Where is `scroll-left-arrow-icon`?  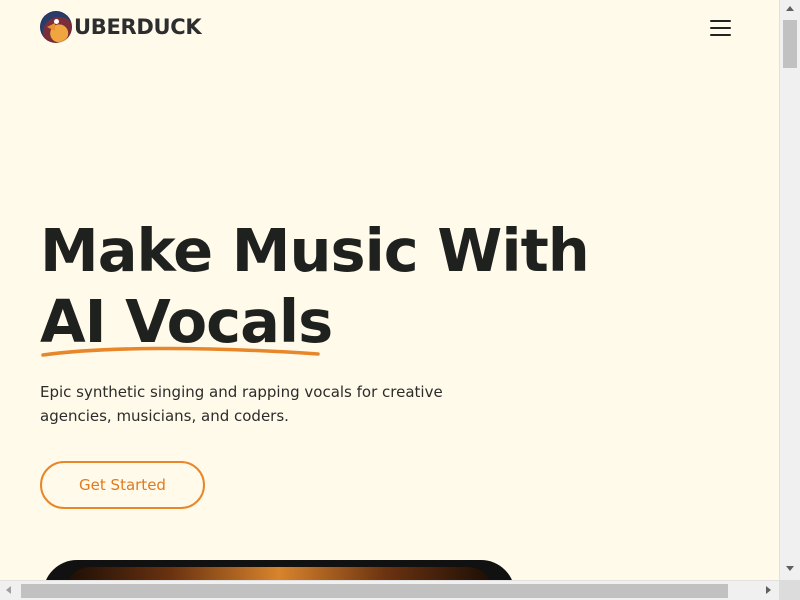
scroll-left-arrow-icon is located at coordinates (8, 590).